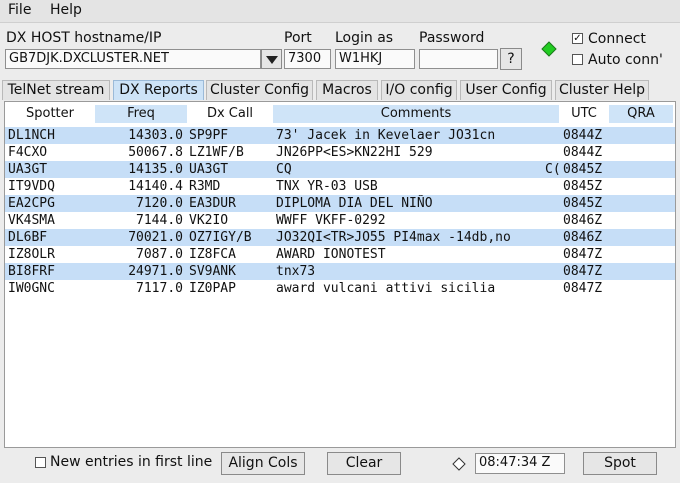 The image size is (680, 483). Describe the element at coordinates (66, 10) in the screenshot. I see `menu-help: Help` at that location.